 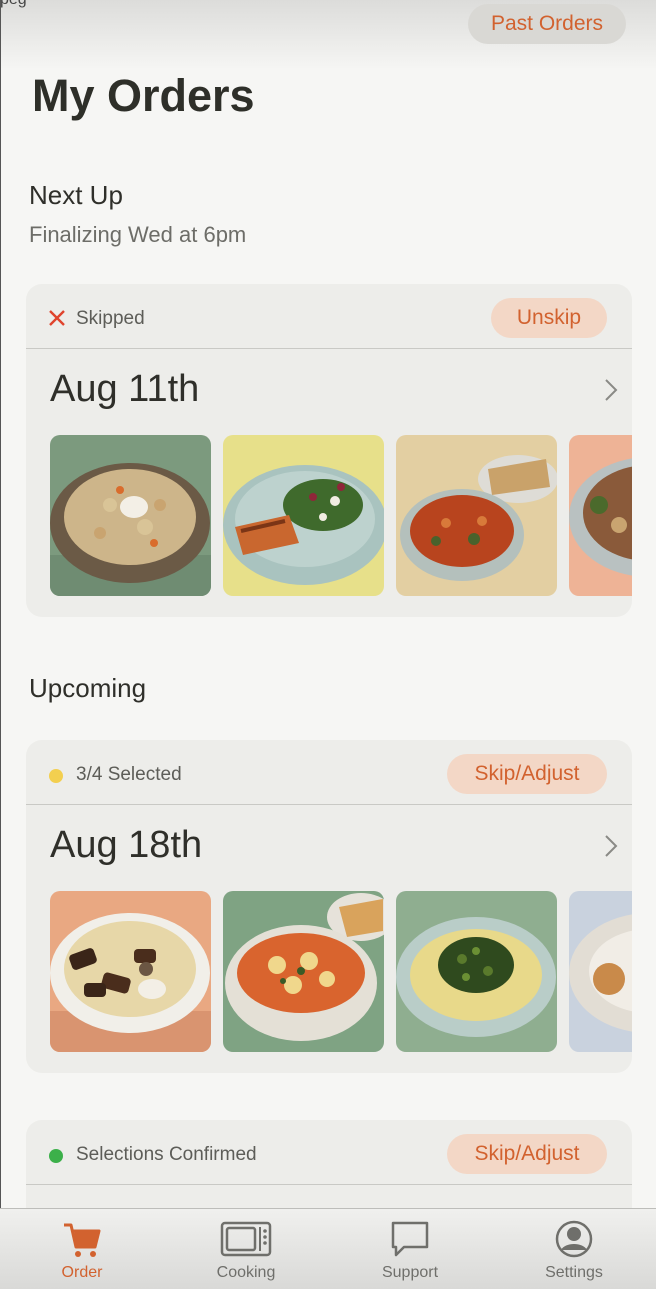 What do you see at coordinates (246, 1272) in the screenshot?
I see `tab-label: Cooking` at bounding box center [246, 1272].